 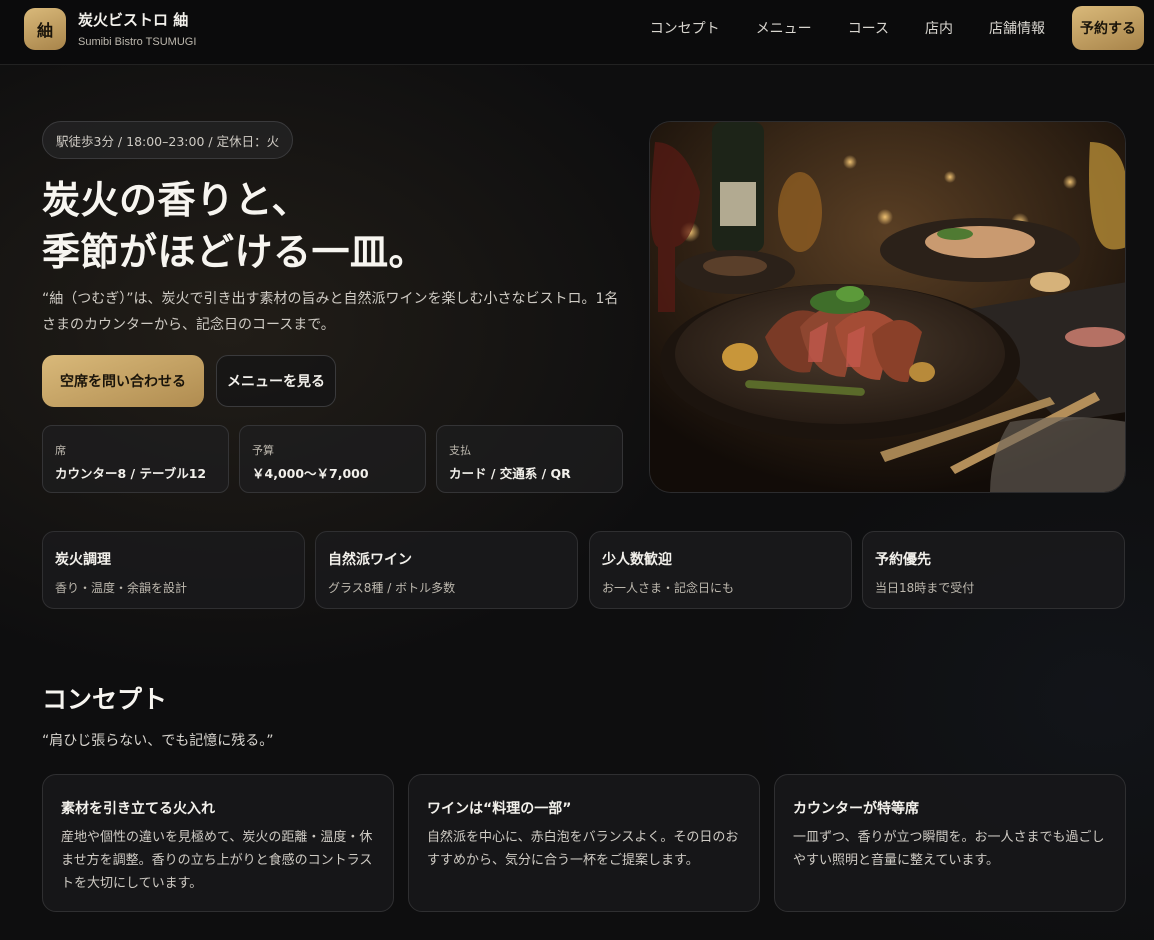 I want to click on feature-title: 予約優先, so click(x=903, y=560).